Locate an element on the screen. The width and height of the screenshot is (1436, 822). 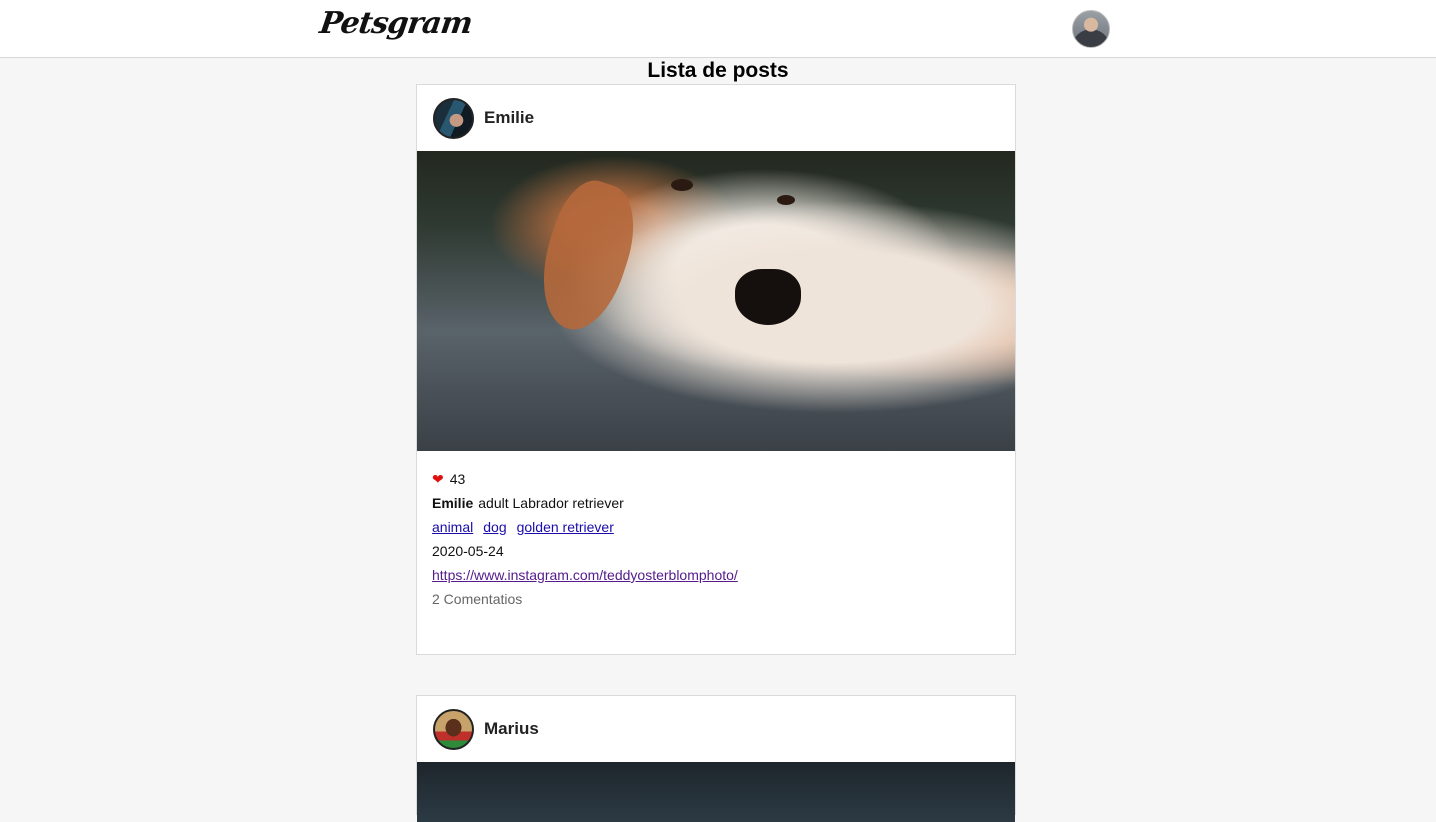
tag-link: dog is located at coordinates (494, 527).